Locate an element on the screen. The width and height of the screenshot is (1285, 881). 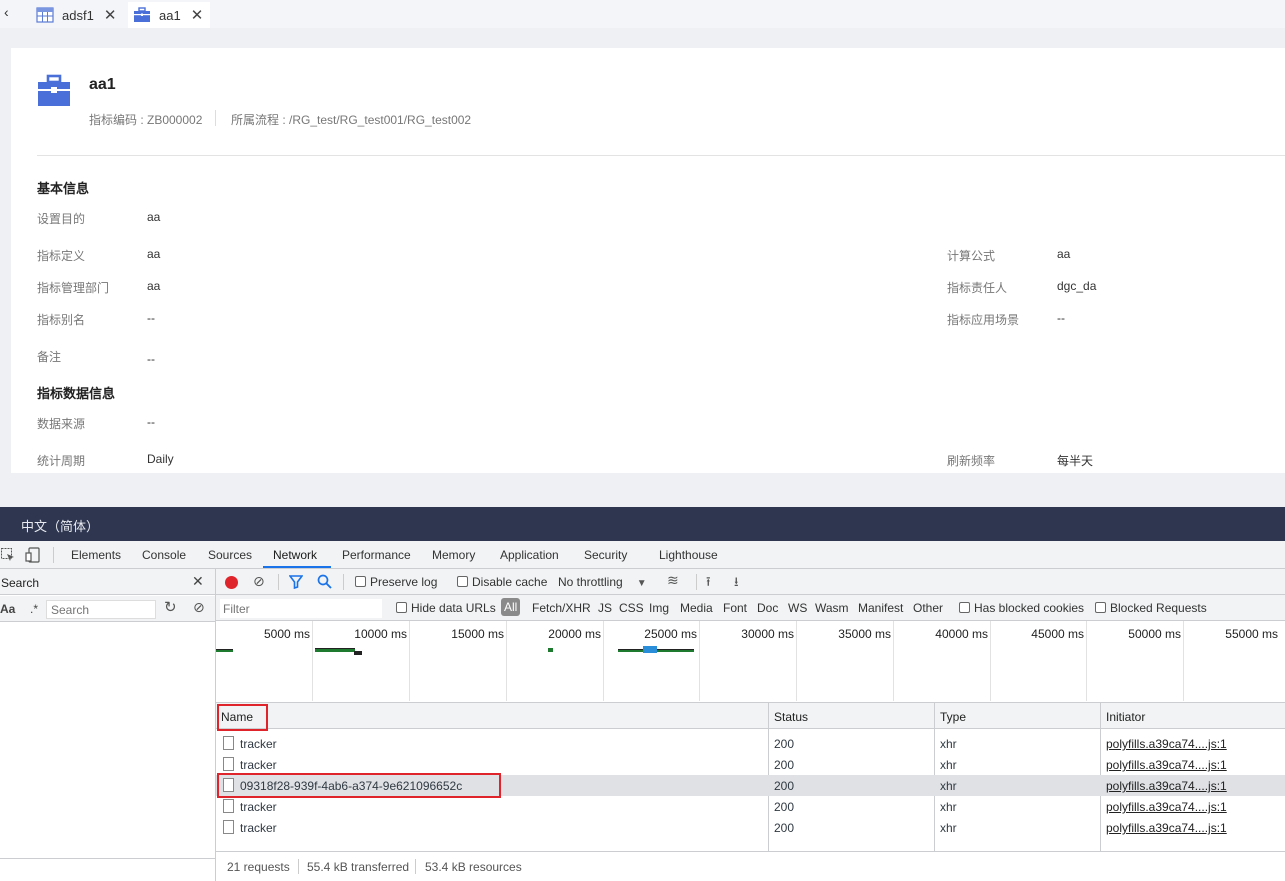
tab-sources: Sources is located at coordinates (230, 555).